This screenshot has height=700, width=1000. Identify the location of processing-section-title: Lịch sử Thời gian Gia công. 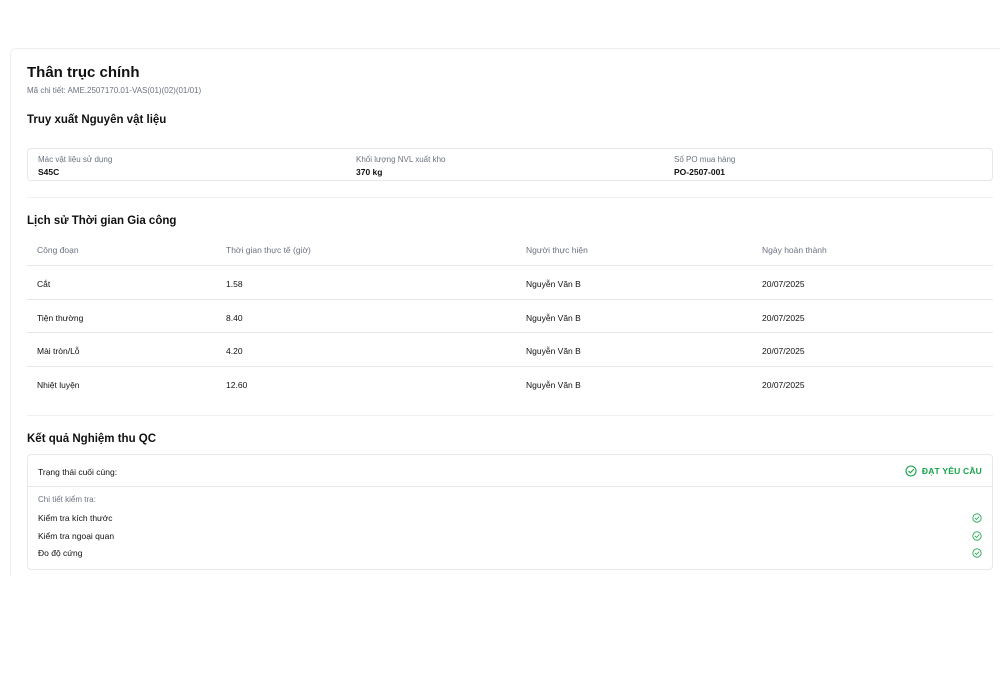
(102, 221).